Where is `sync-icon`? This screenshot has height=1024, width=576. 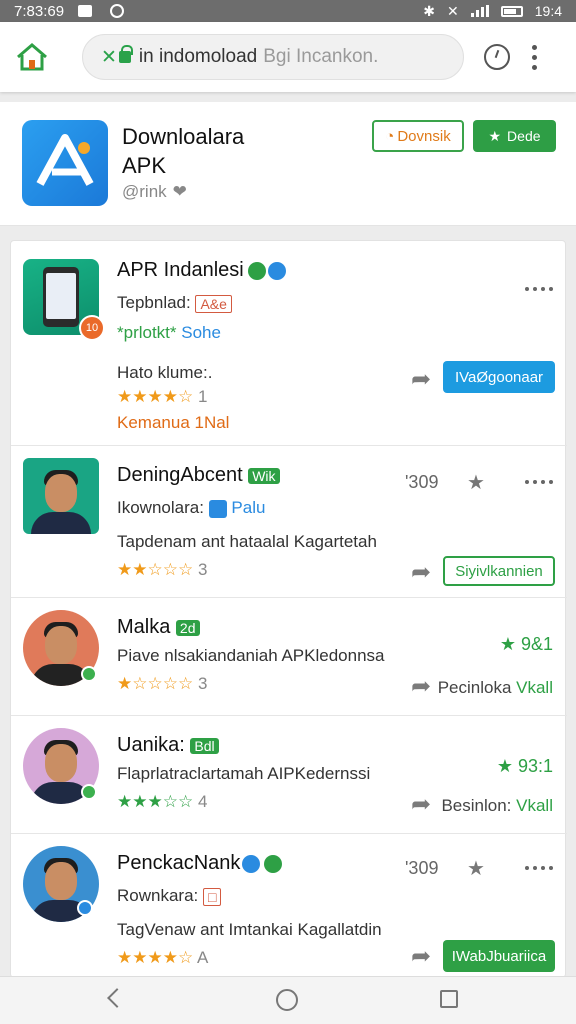
sync-icon is located at coordinates (117, 11).